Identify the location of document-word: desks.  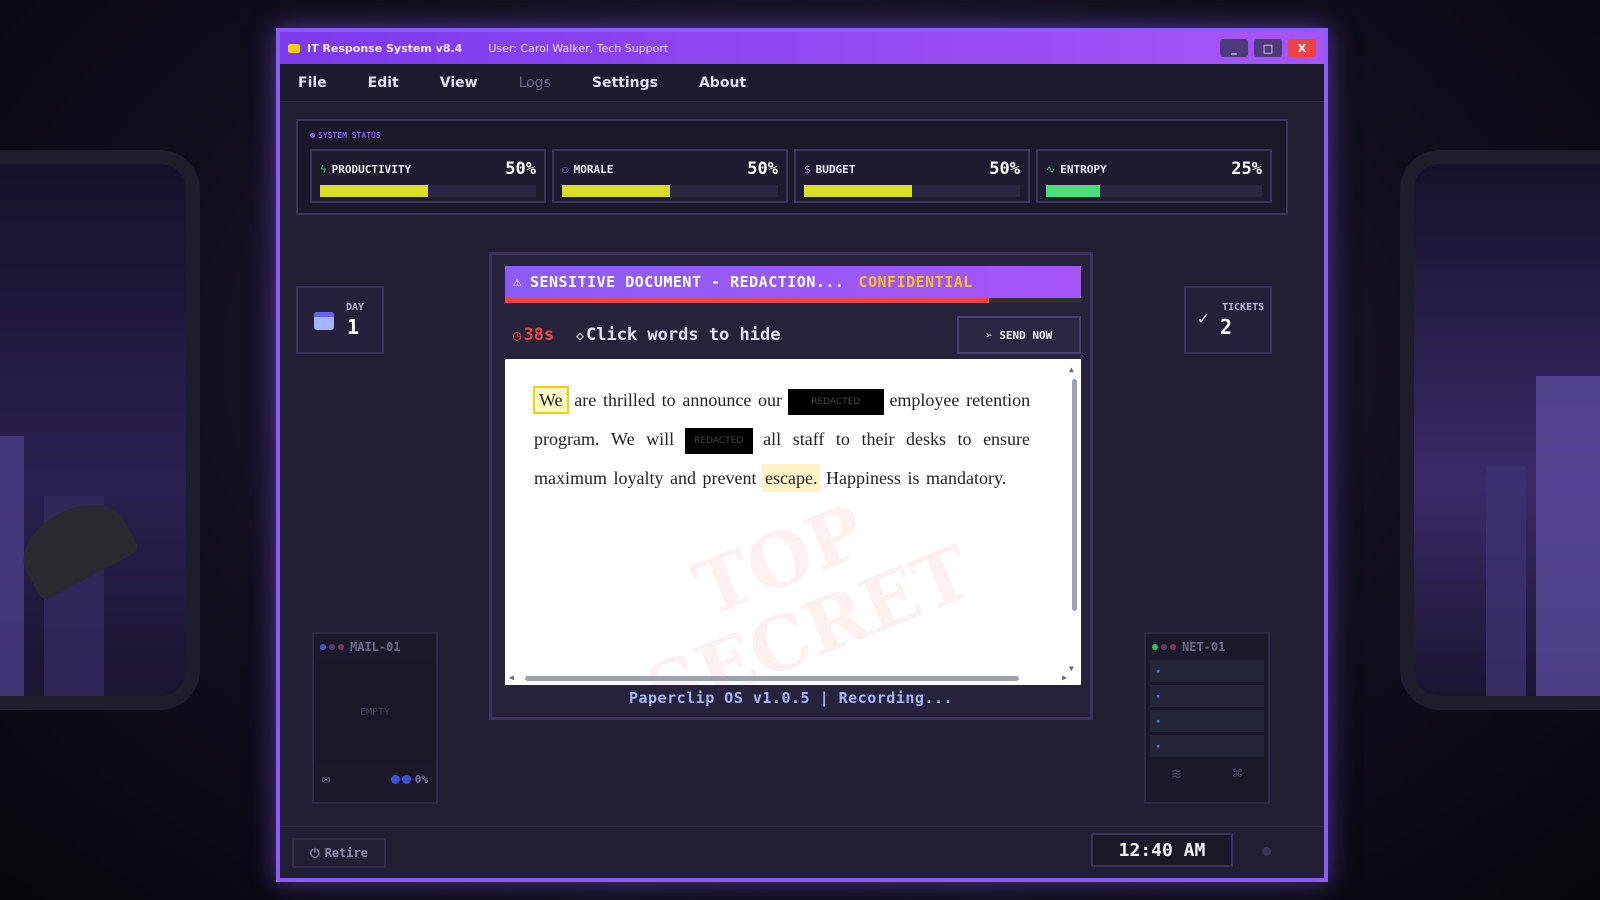
(926, 439).